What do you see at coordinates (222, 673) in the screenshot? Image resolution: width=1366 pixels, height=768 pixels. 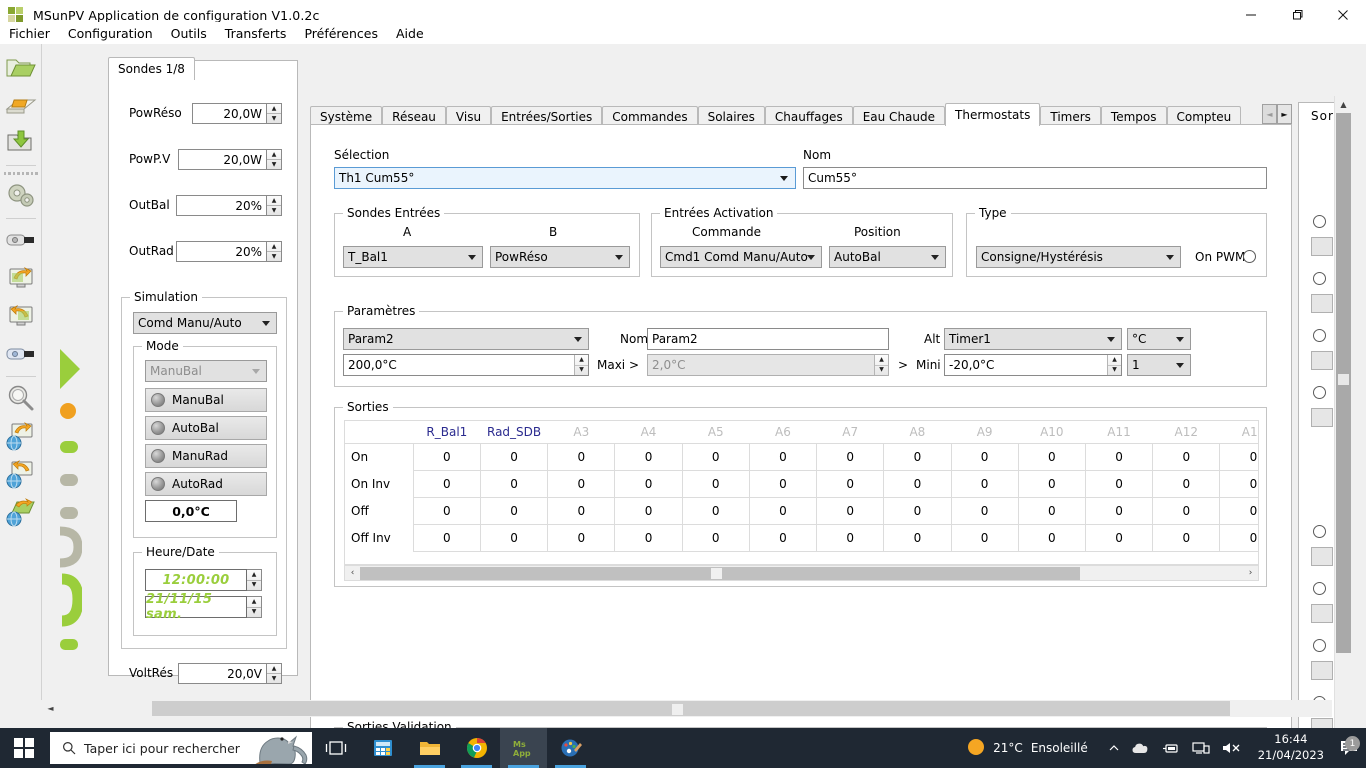 I see `voltres-value: 20,0V` at bounding box center [222, 673].